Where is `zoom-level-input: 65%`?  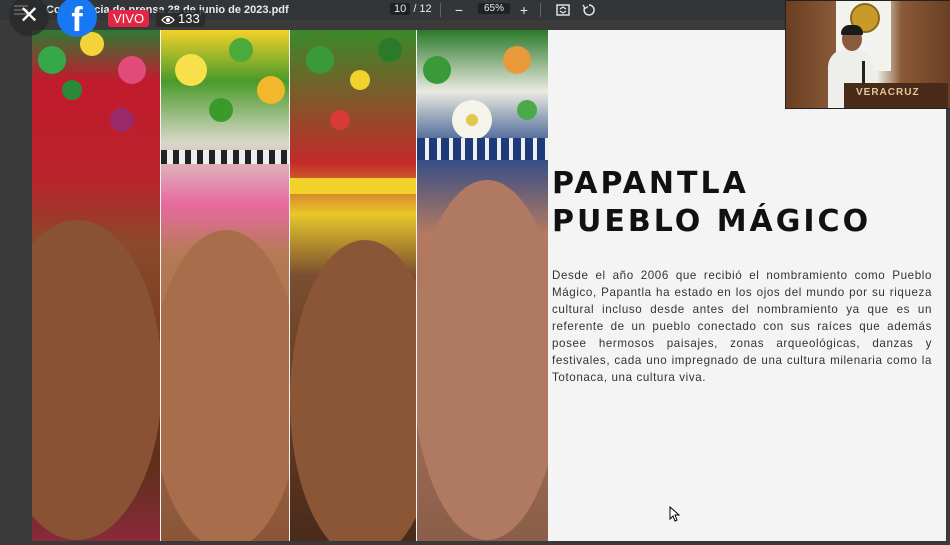
zoom-level-input: 65% is located at coordinates (494, 8).